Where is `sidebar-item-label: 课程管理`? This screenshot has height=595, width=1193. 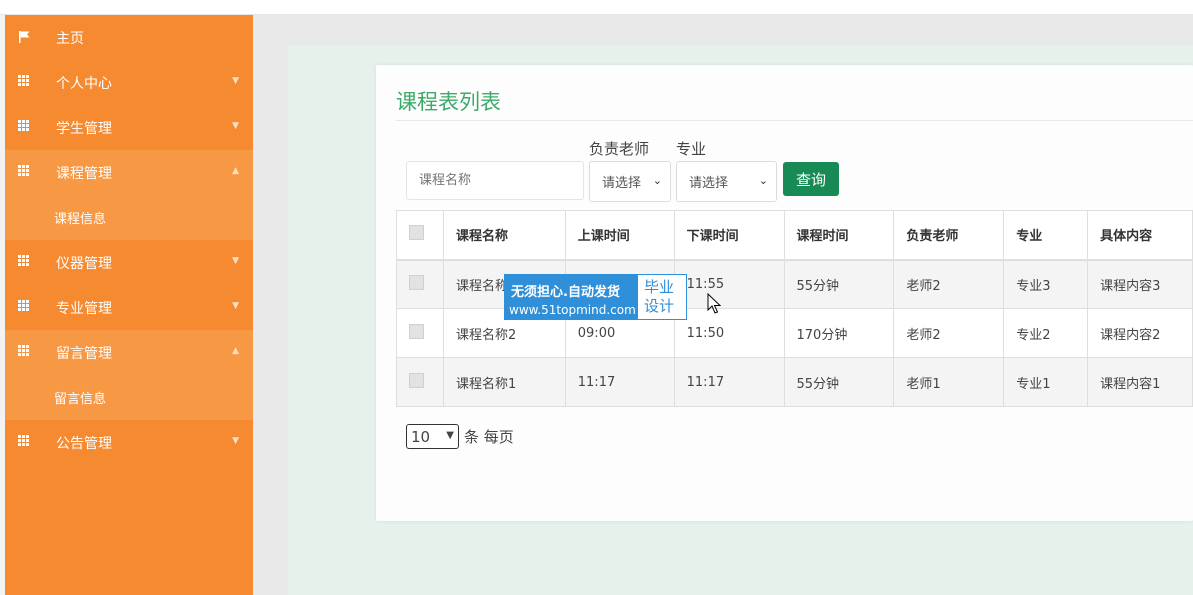 sidebar-item-label: 课程管理 is located at coordinates (84, 174).